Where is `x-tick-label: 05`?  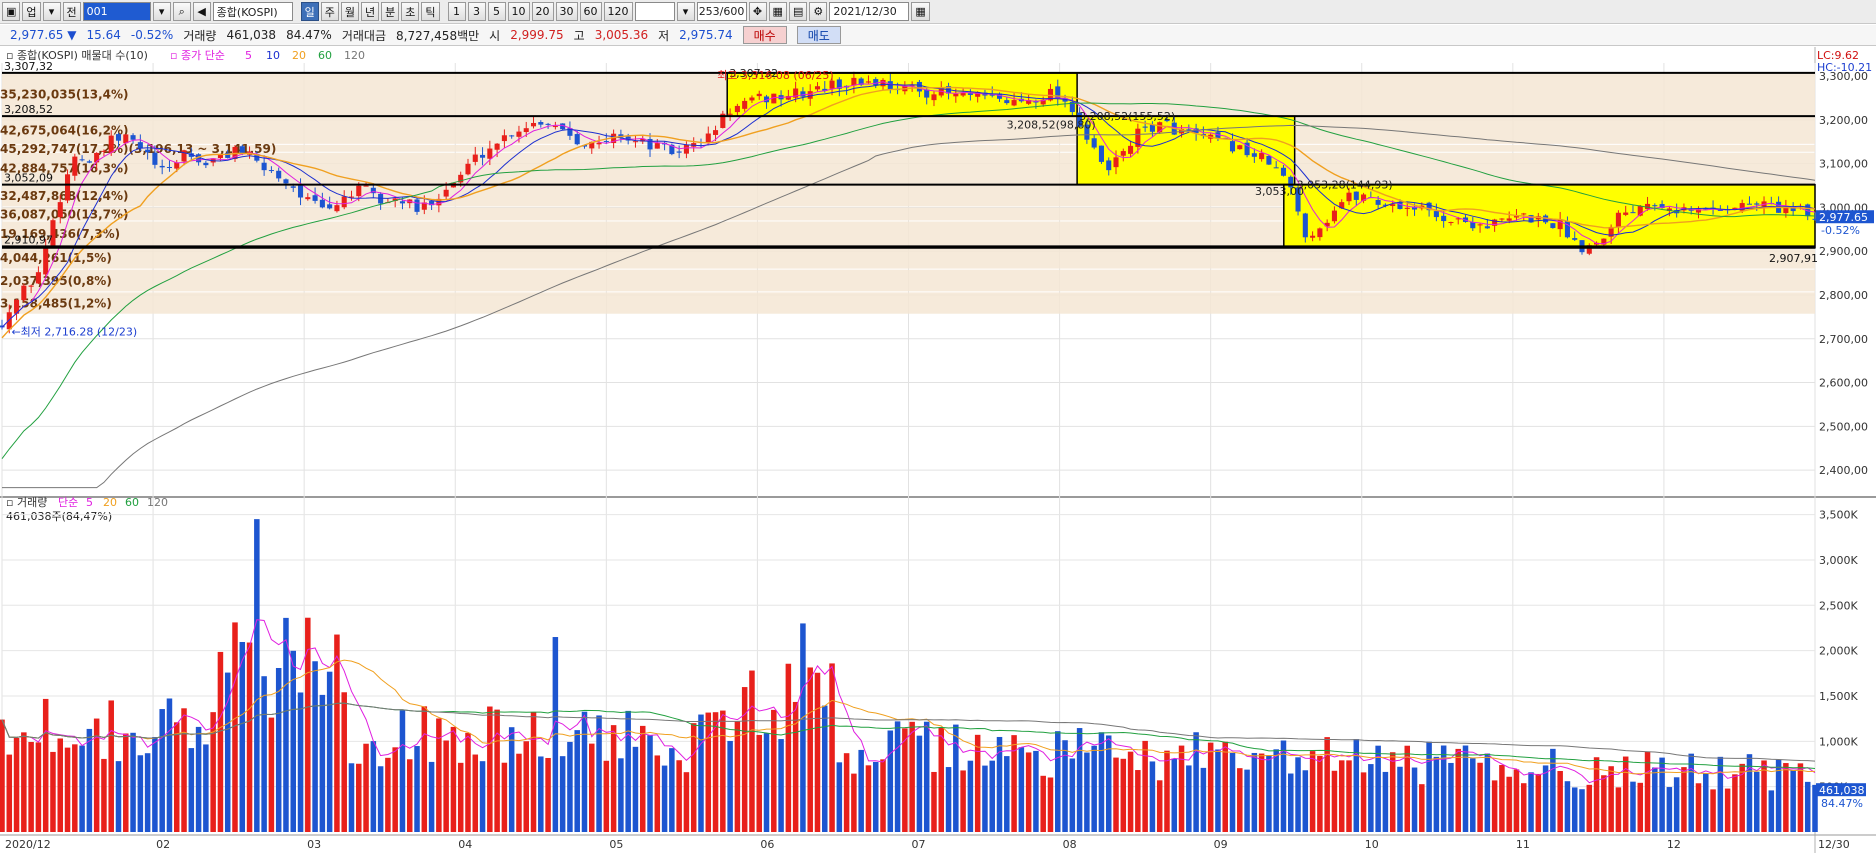
x-tick-label: 05 is located at coordinates (616, 844).